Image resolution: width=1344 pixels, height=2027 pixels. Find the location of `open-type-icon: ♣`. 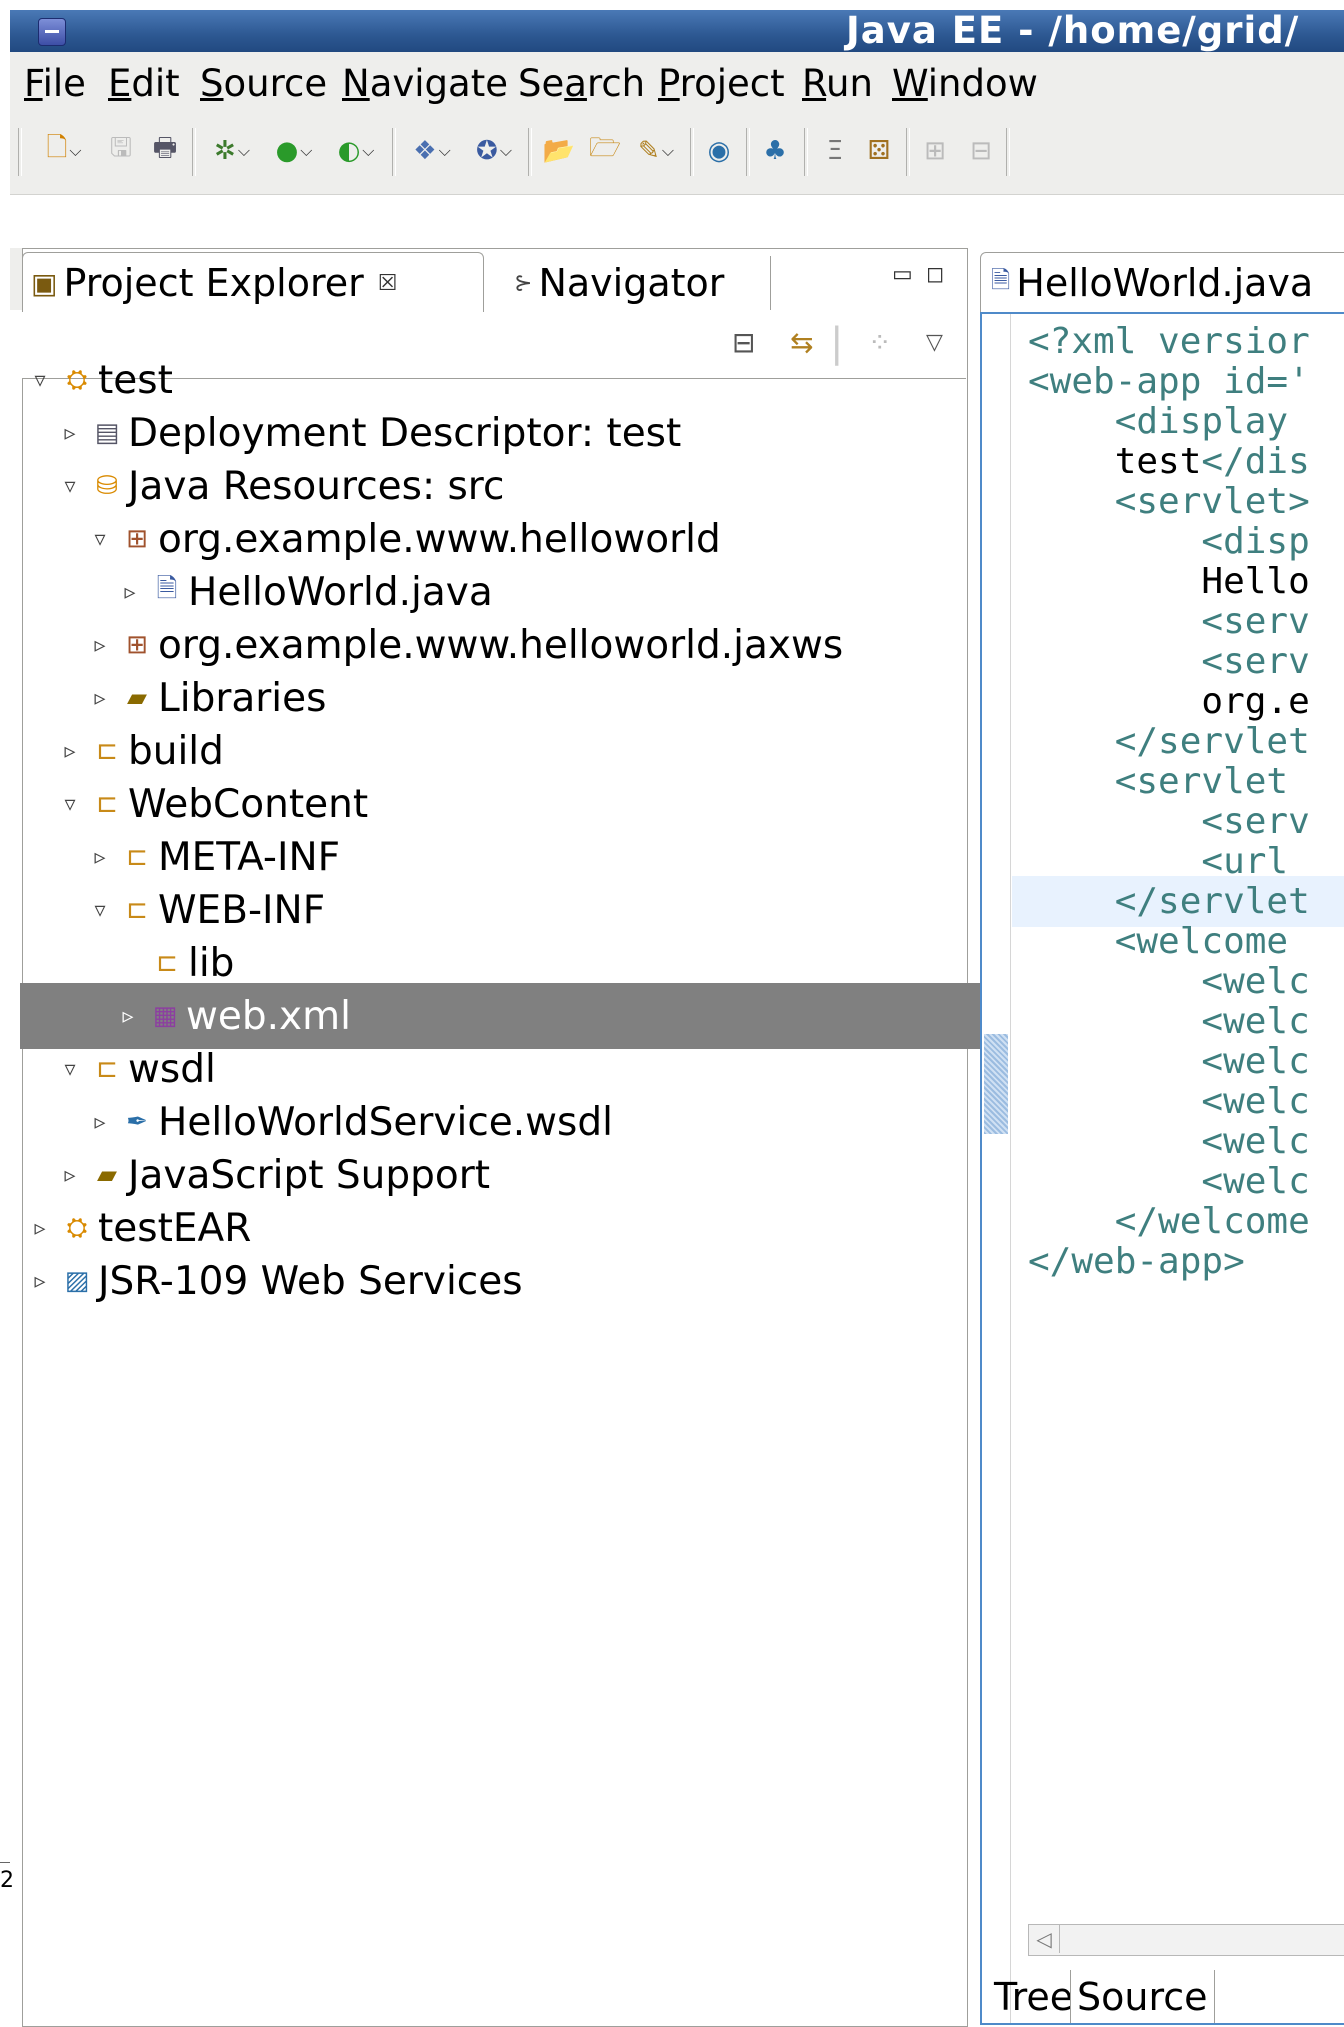

open-type-icon: ♣ is located at coordinates (775, 151).